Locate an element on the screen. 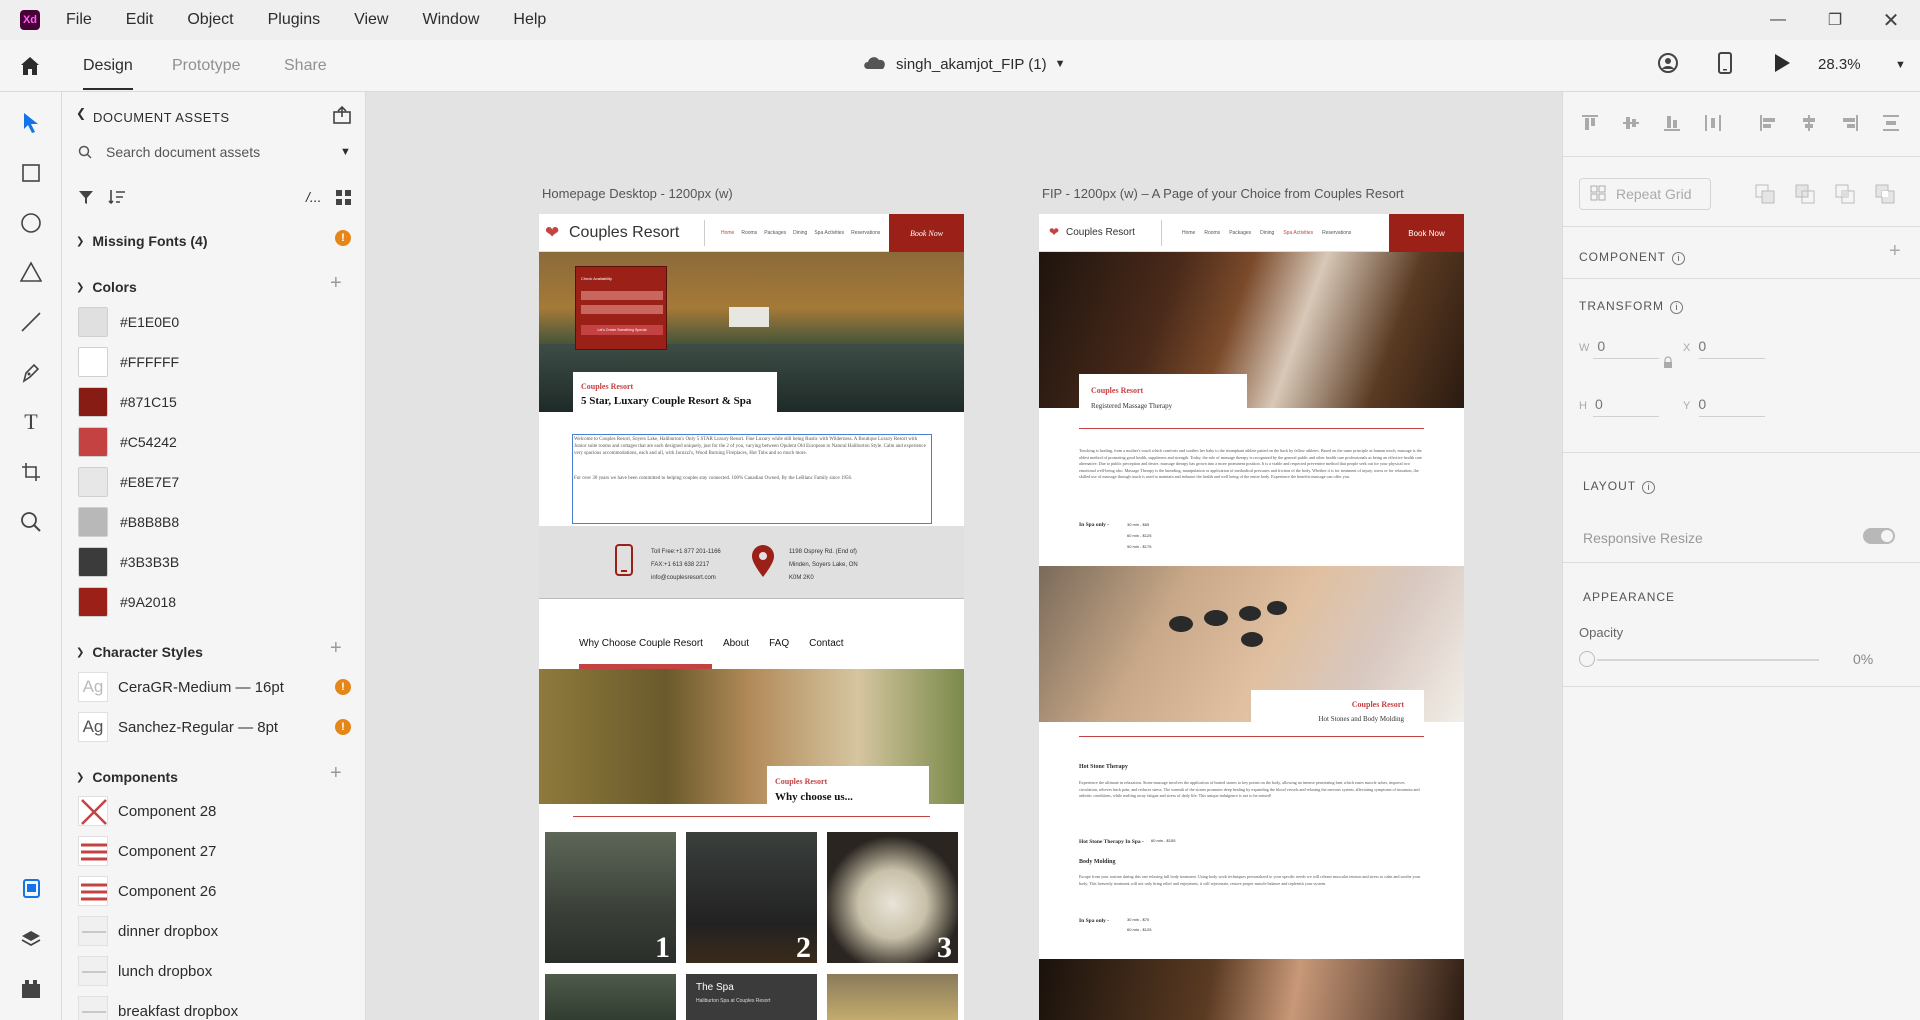 The height and width of the screenshot is (1020, 1920). text-tool-icon: T is located at coordinates (31, 421).